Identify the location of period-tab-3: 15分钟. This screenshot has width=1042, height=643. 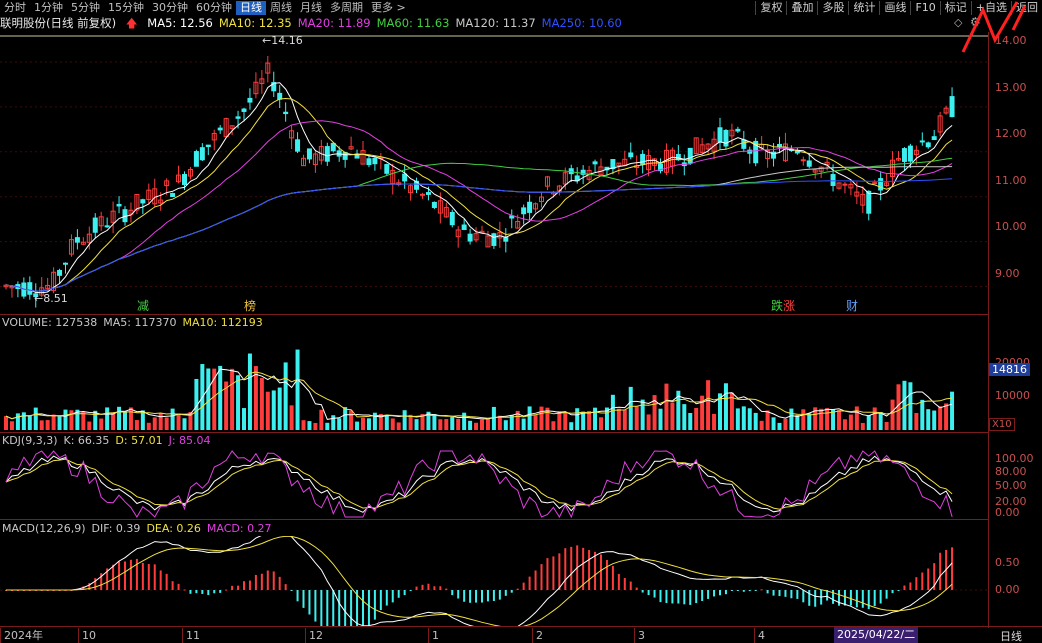
(126, 8).